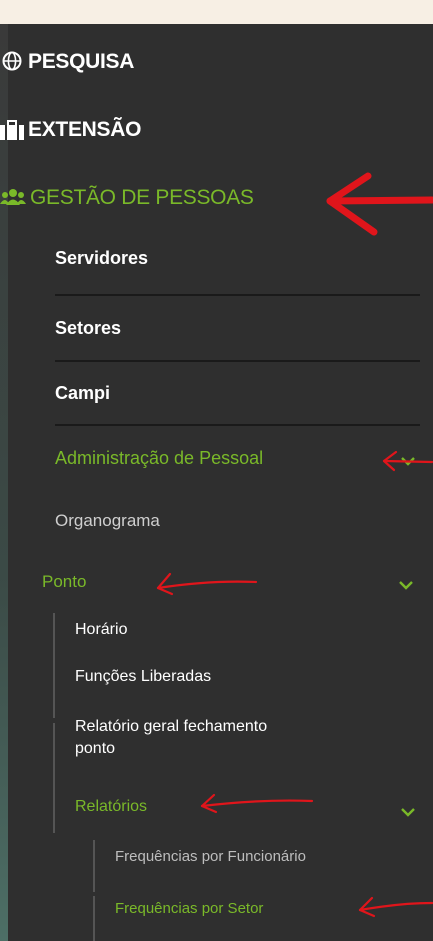 This screenshot has width=433, height=941. What do you see at coordinates (159, 458) in the screenshot?
I see `submenu-label-administracao-de-pessoal: Administração de Pessoal` at bounding box center [159, 458].